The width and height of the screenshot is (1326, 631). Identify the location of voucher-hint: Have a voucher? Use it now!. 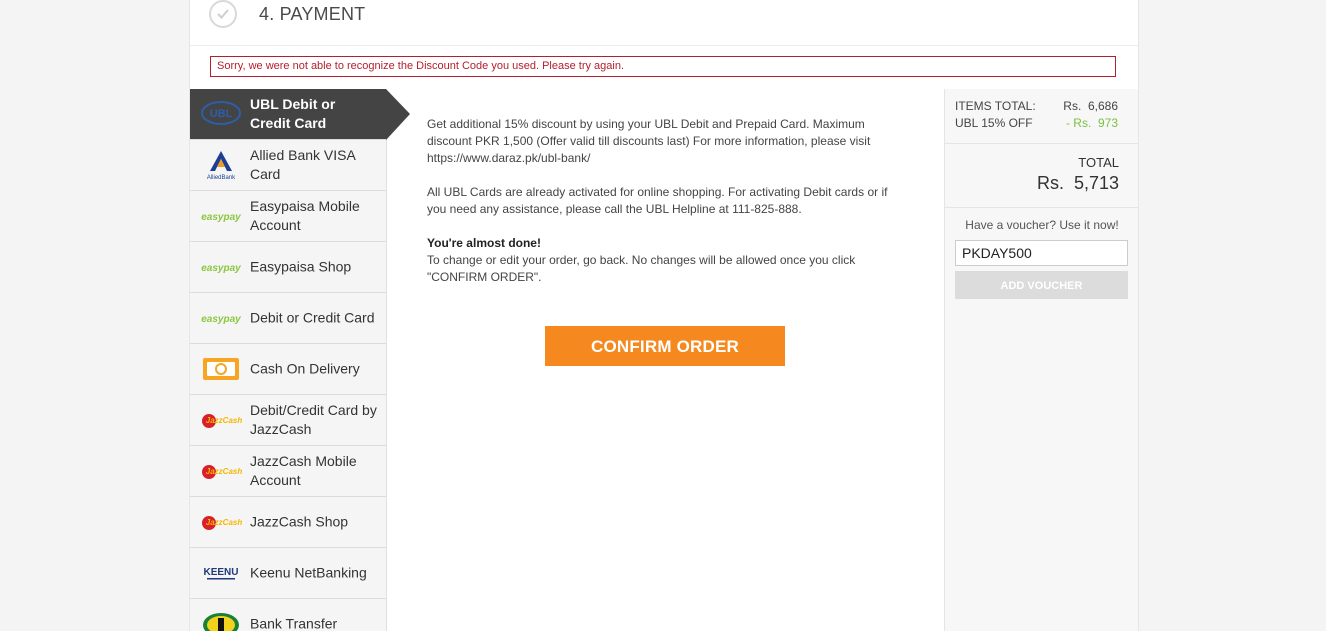
(1042, 225).